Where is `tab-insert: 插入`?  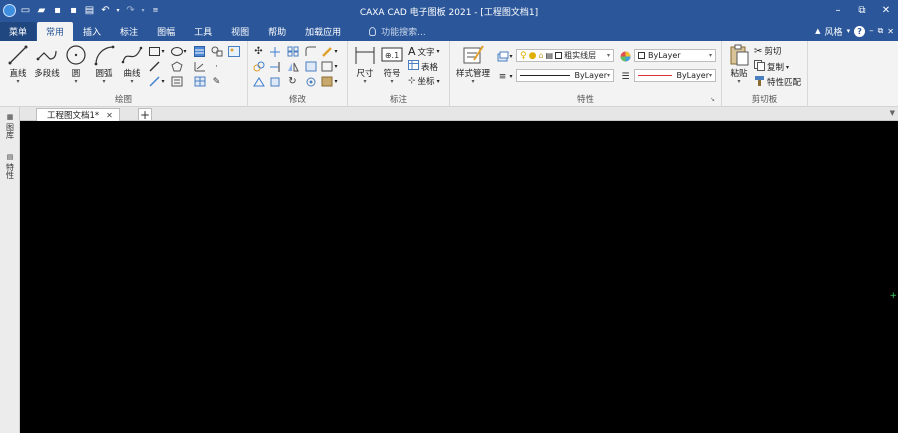 tab-insert: 插入 is located at coordinates (92, 31).